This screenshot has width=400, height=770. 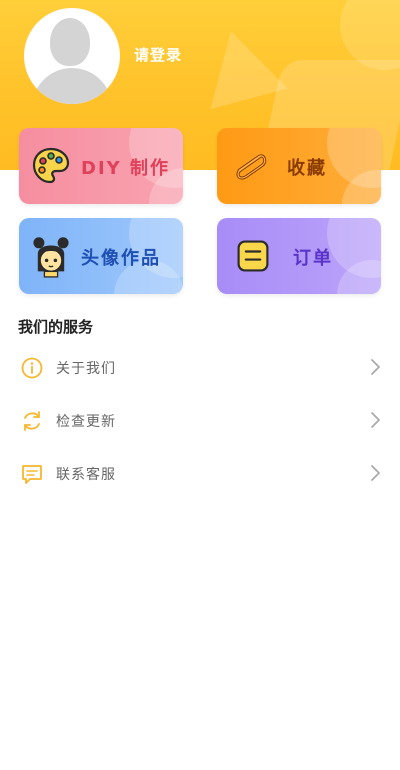 What do you see at coordinates (200, 474) in the screenshot?
I see `service-item-contact: 联系客服` at bounding box center [200, 474].